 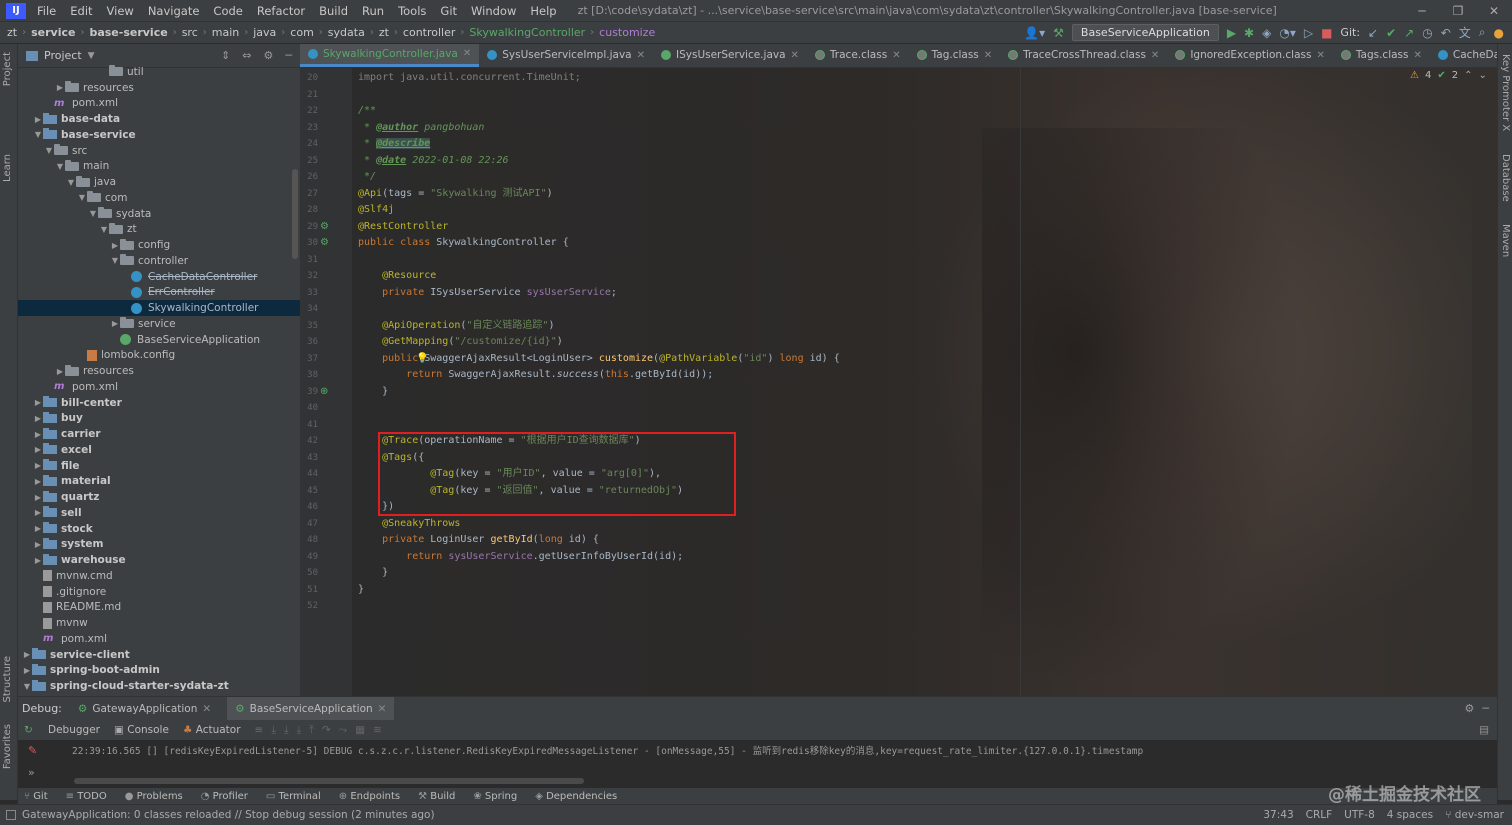 I want to click on tree-item: ▼ controller, so click(x=159, y=261).